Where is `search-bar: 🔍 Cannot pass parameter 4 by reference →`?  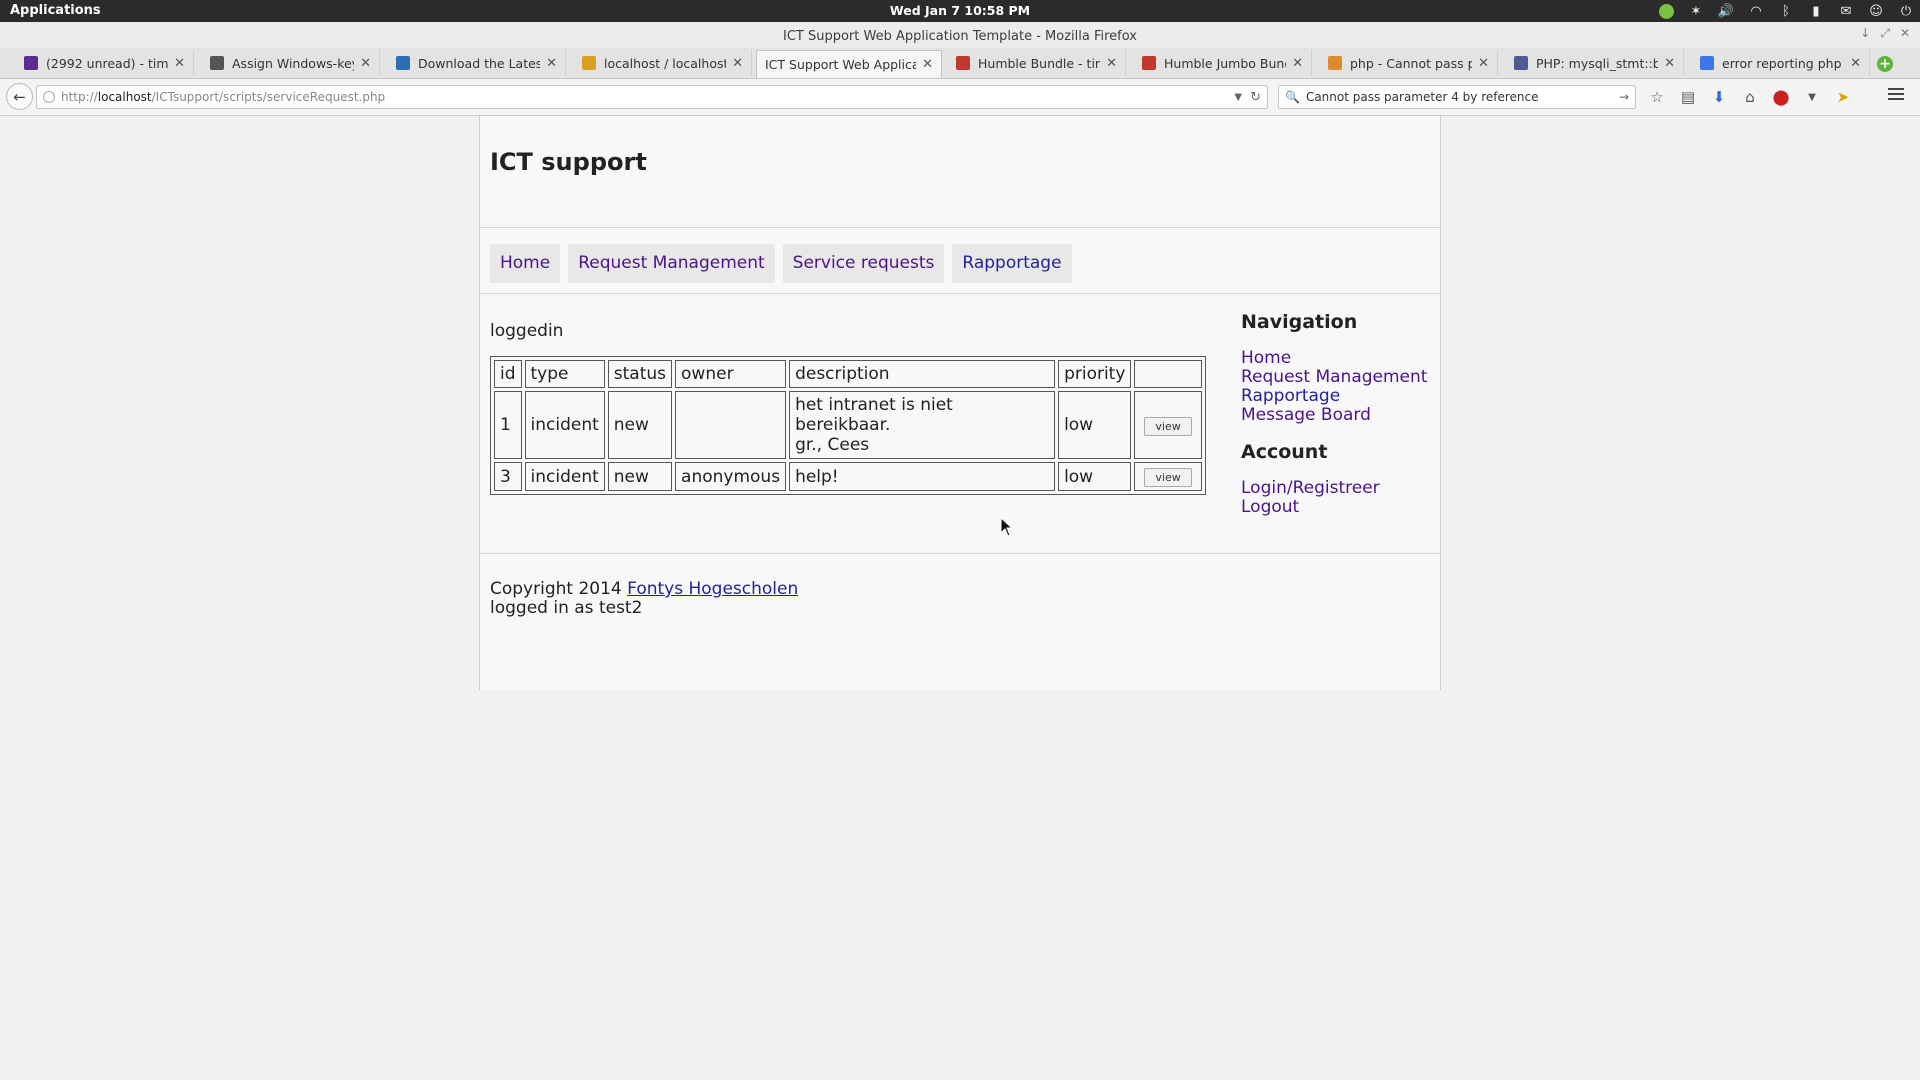
search-bar: 🔍 Cannot pass parameter 4 by reference → is located at coordinates (1457, 97).